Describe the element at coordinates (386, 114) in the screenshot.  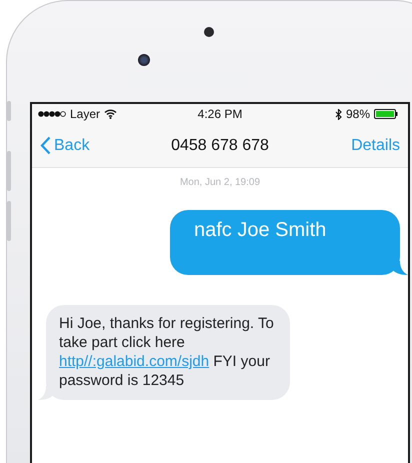
I see `battery-icon` at that location.